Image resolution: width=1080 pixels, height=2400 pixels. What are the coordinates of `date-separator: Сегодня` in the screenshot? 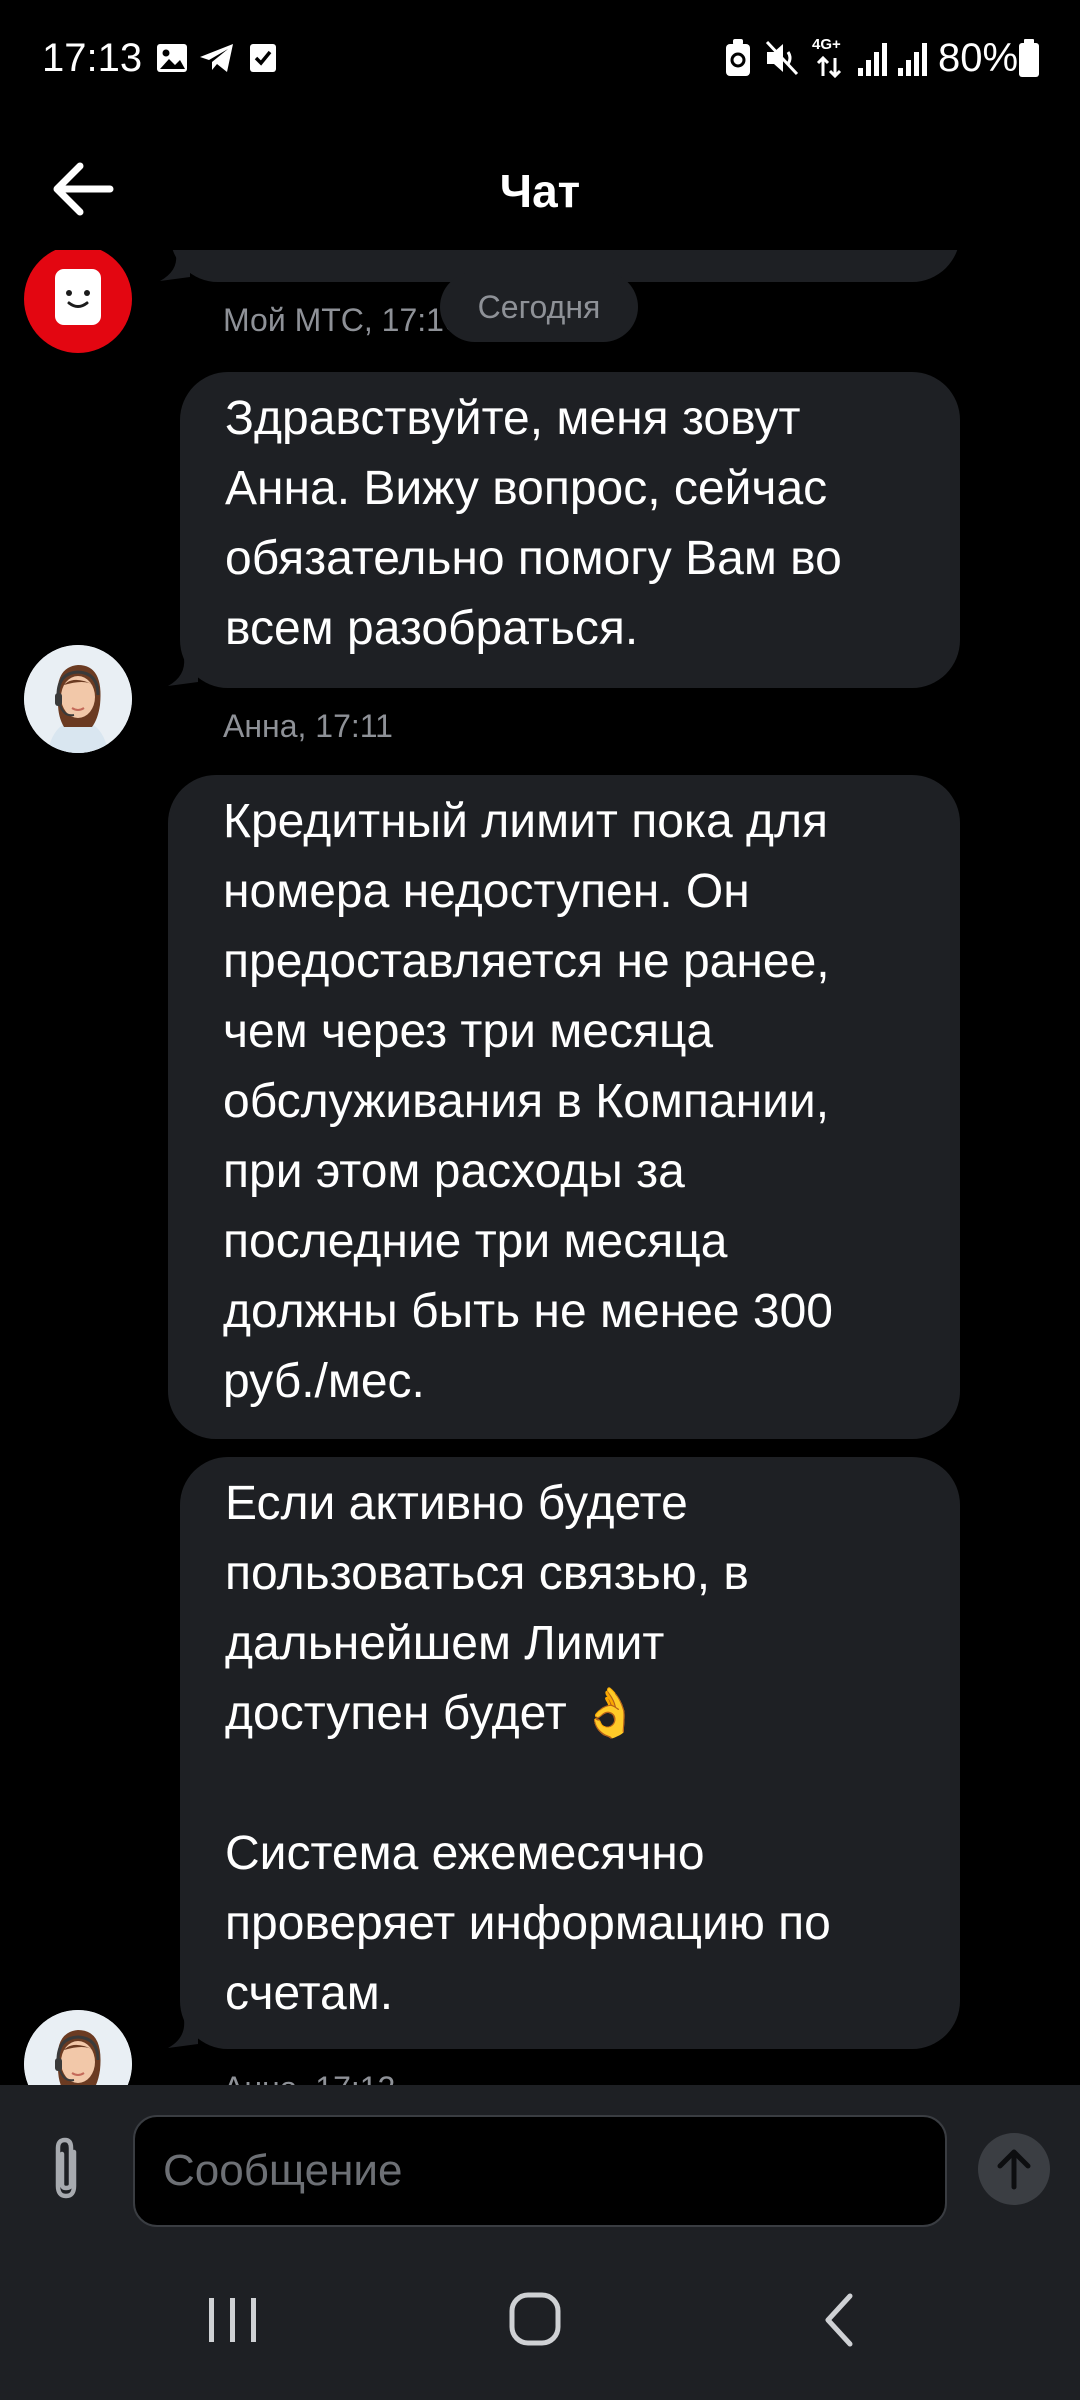 It's located at (539, 307).